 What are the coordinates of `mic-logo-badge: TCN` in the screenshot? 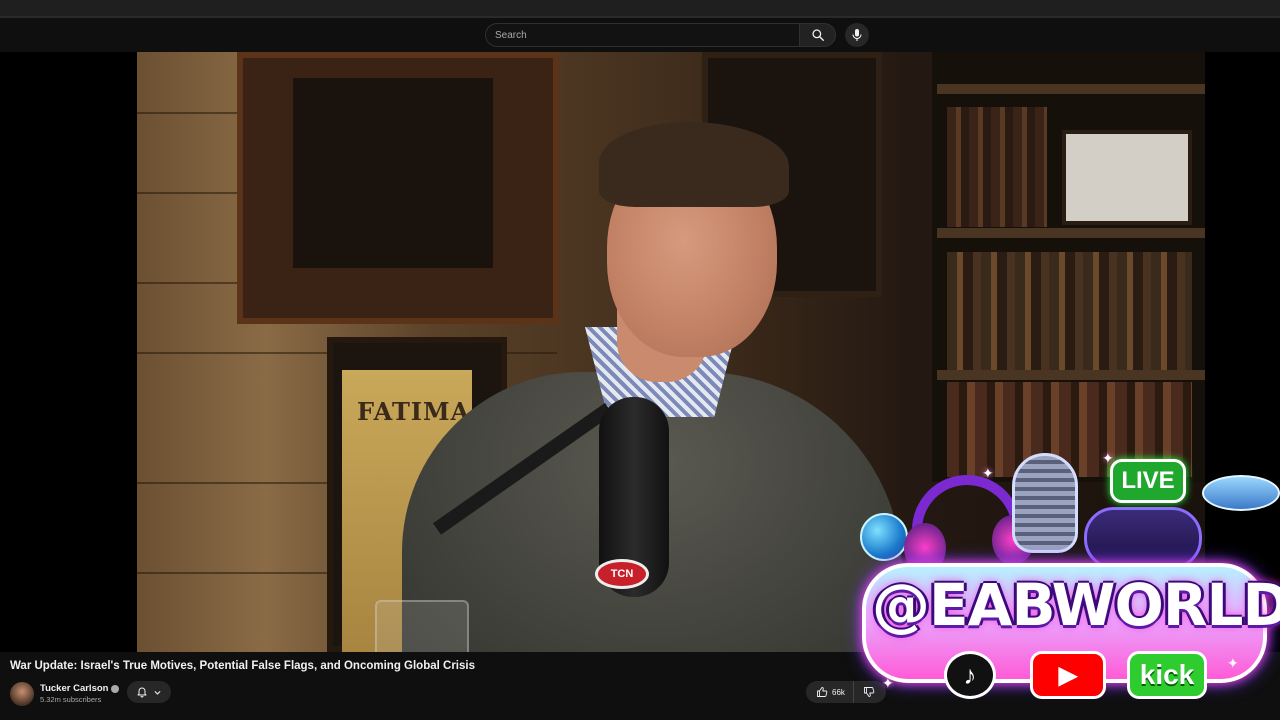 It's located at (622, 574).